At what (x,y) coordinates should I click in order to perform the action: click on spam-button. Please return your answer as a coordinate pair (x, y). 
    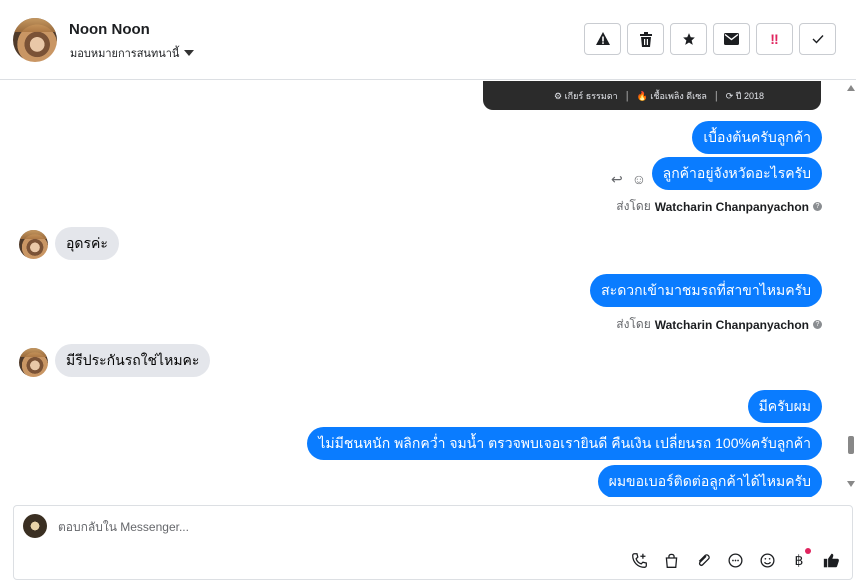
    Looking at the image, I should click on (602, 39).